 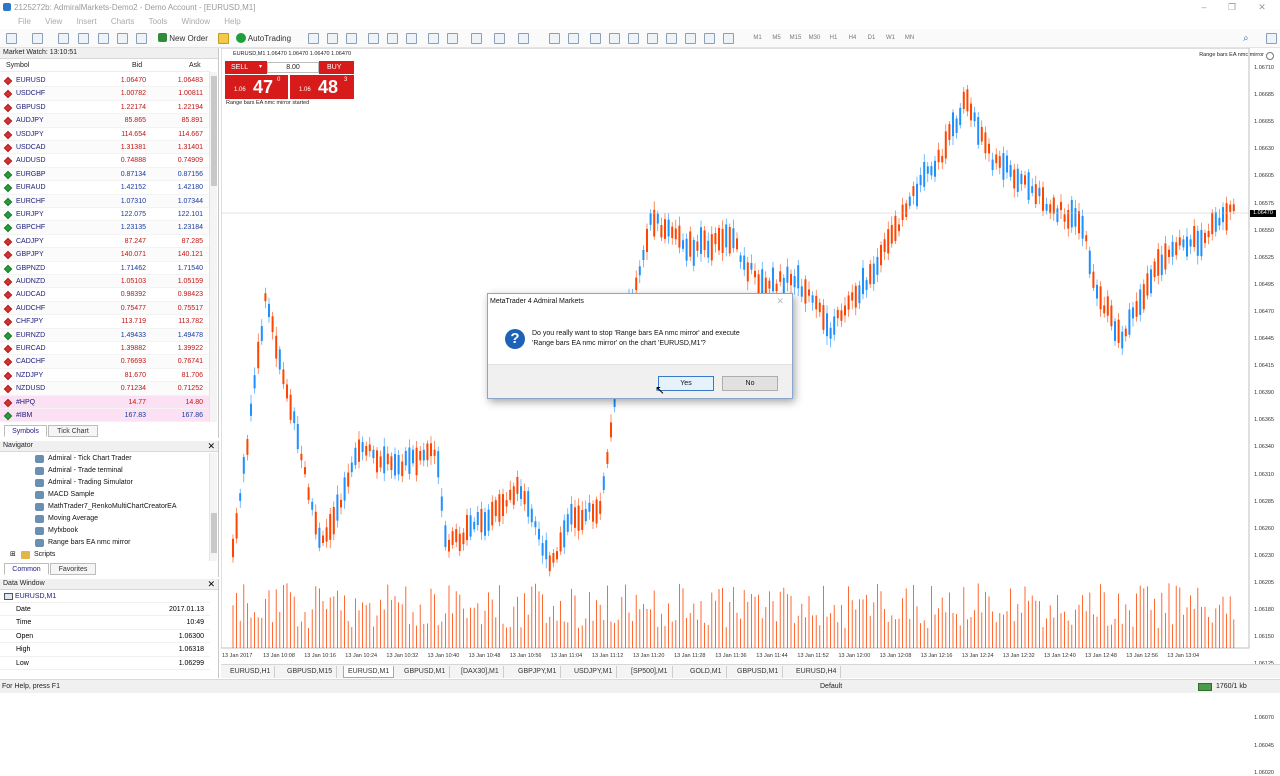 What do you see at coordinates (37, 38) in the screenshot?
I see `profiles-icon` at bounding box center [37, 38].